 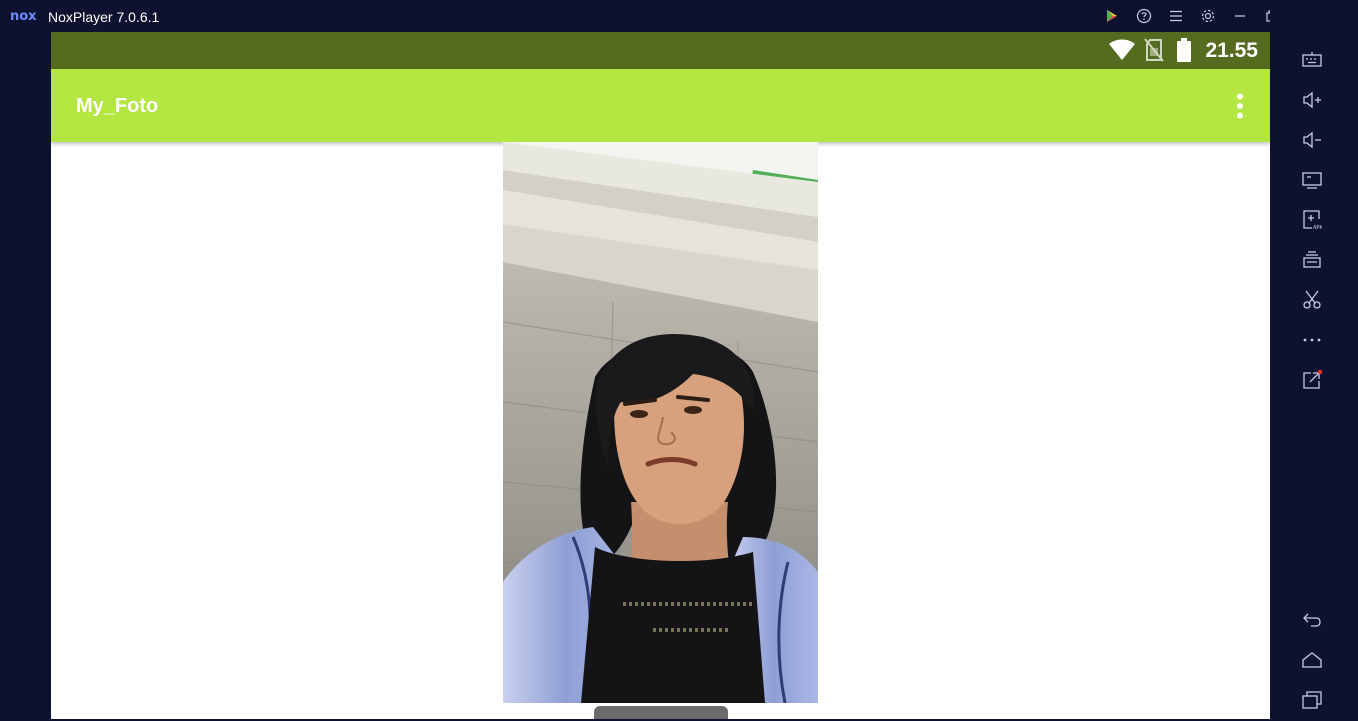 I want to click on recents-icon, so click(x=1312, y=700).